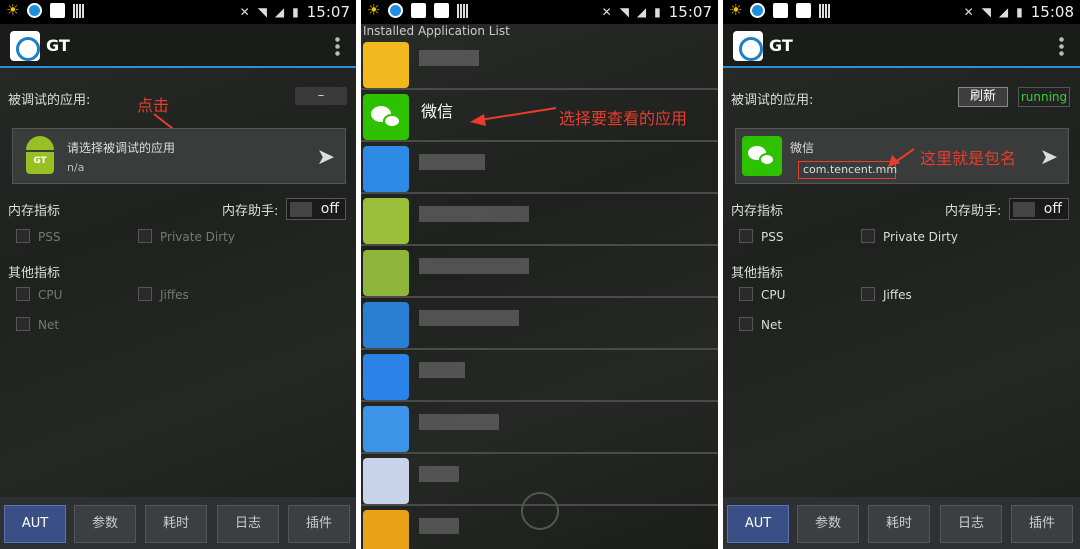  Describe the element at coordinates (847, 170) in the screenshot. I see `package-name: com.tencent.mm` at that location.